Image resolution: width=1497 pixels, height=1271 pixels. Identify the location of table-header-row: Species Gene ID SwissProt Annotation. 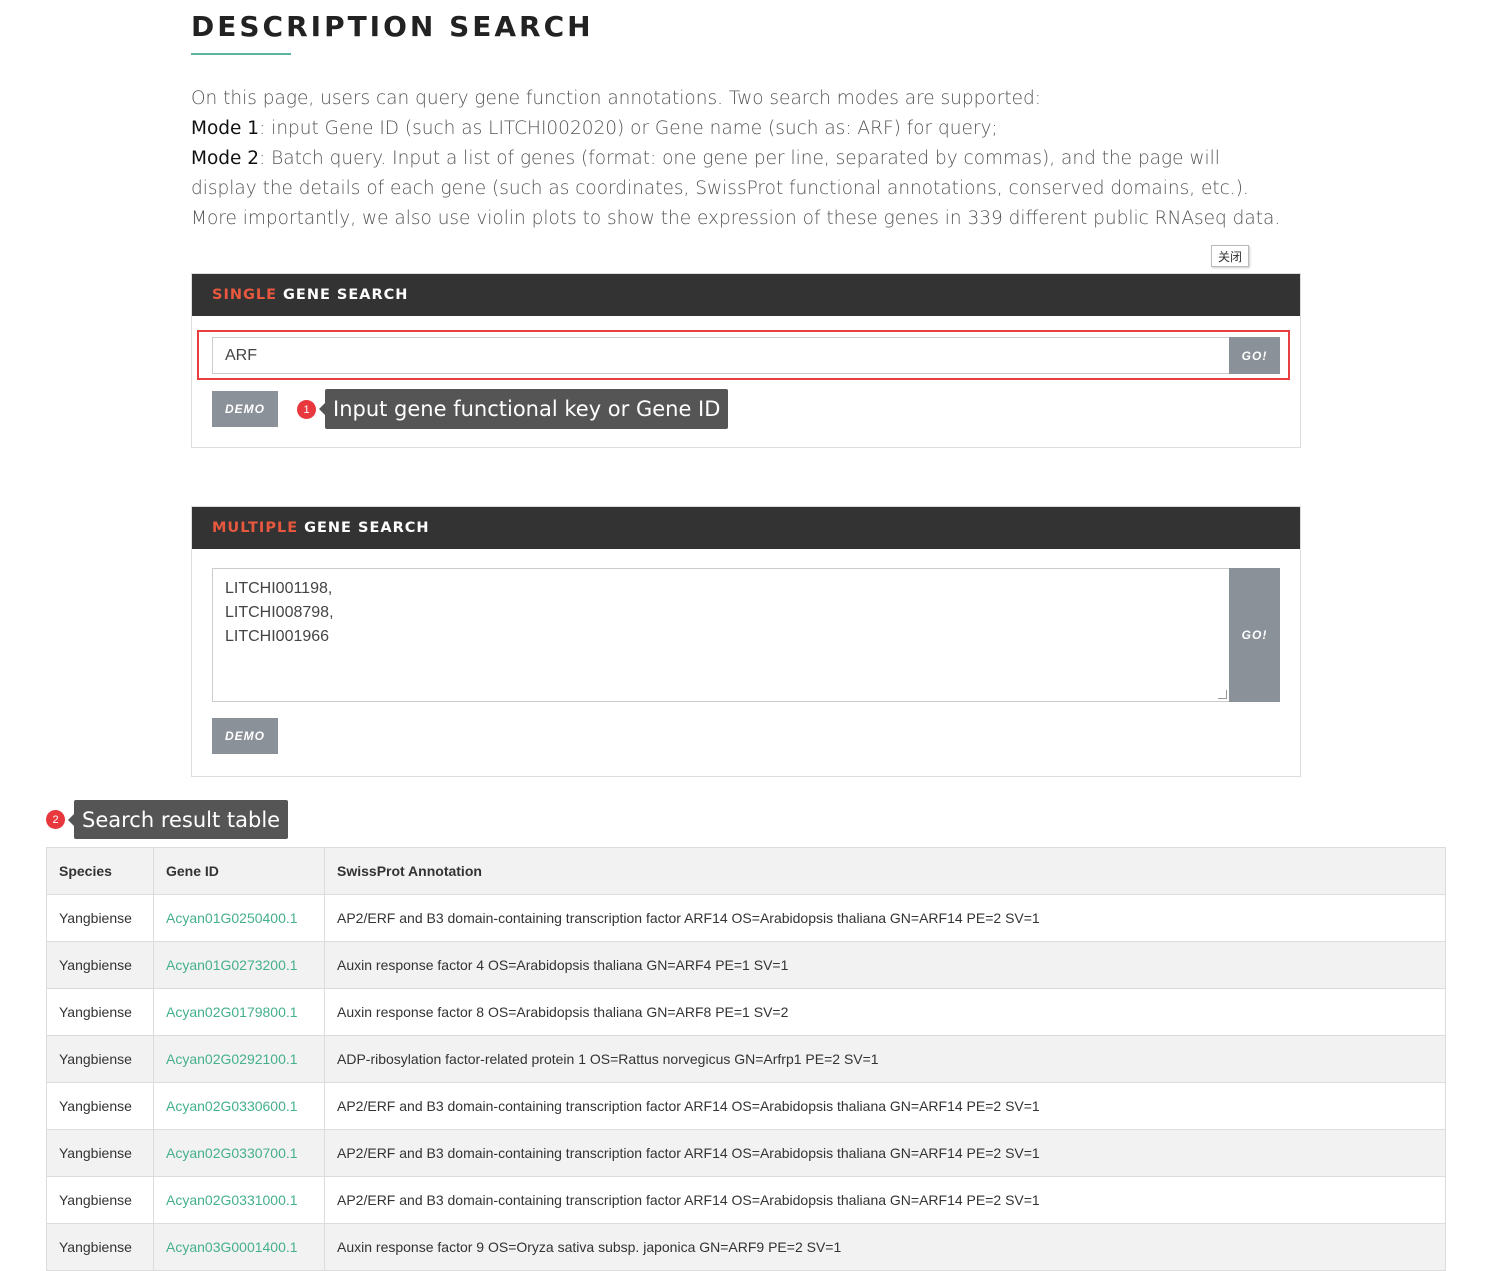
(746, 871).